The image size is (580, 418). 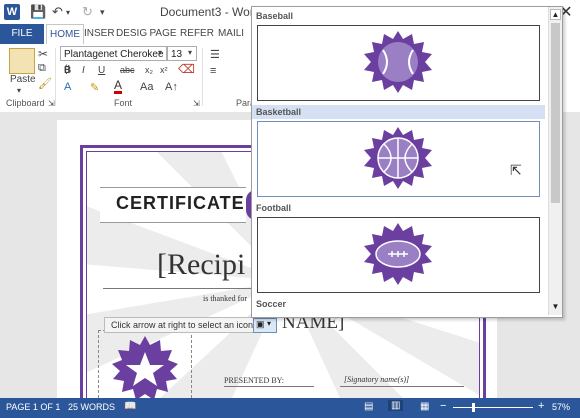 I want to click on clipboard-launcher-icon: ⇲, so click(x=51, y=103).